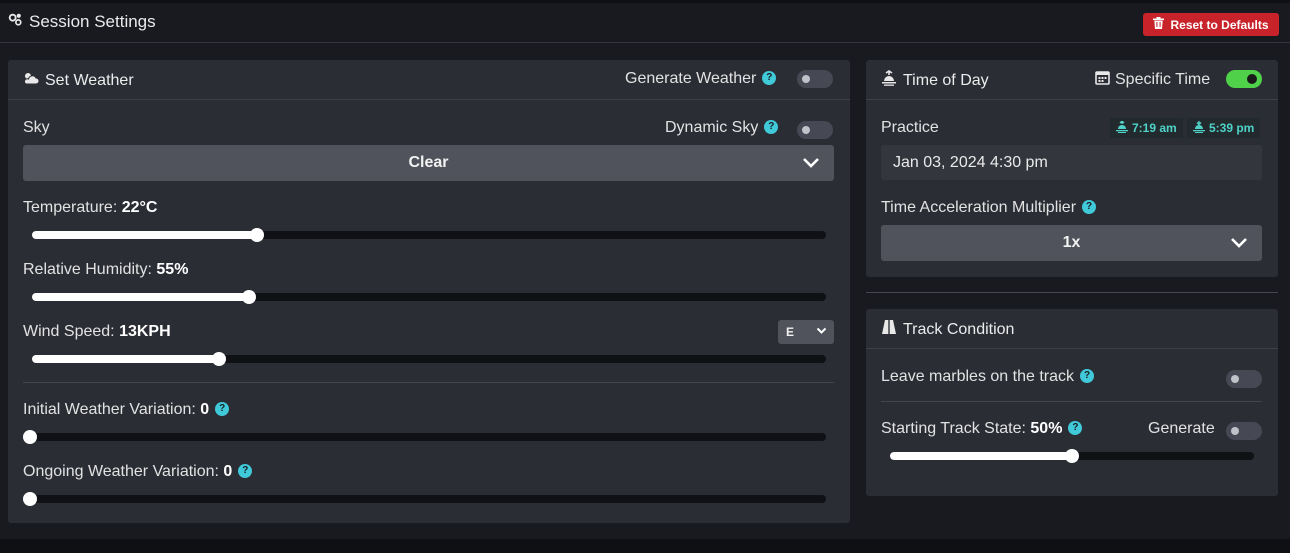 The height and width of the screenshot is (553, 1290). I want to click on datetime-value: Jan 03, 2024 4:30 pm, so click(970, 162).